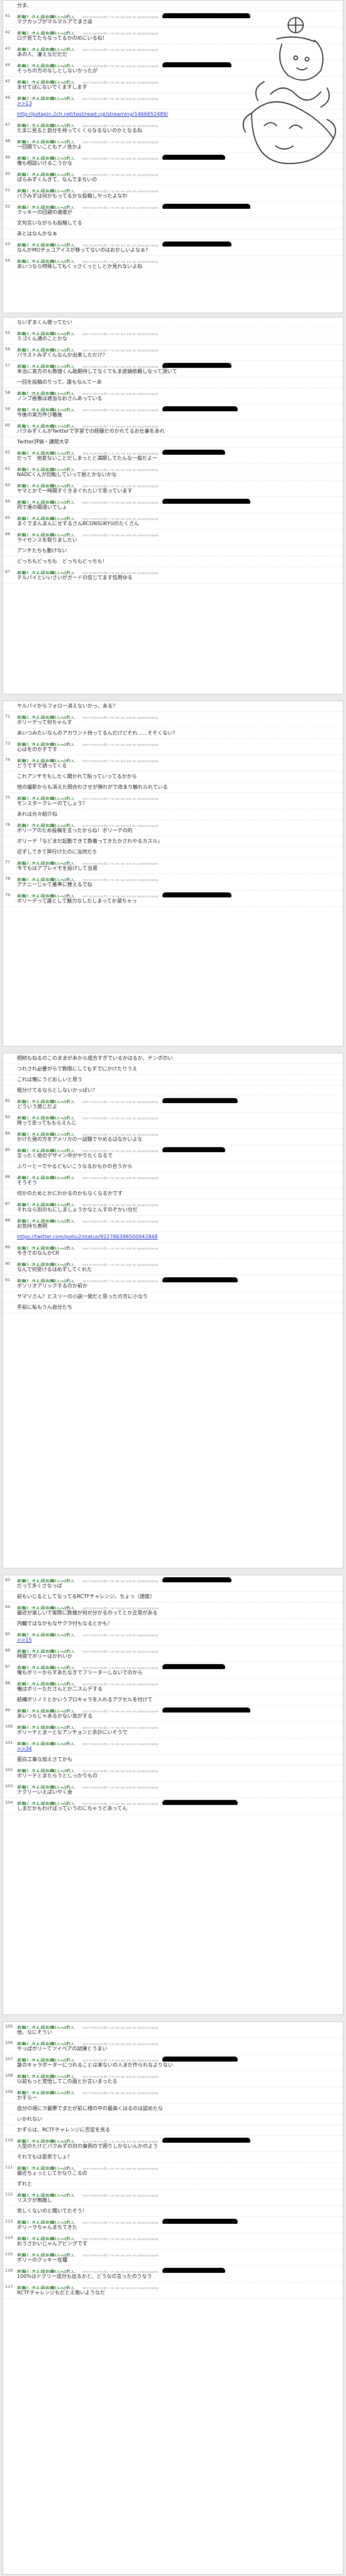  What do you see at coordinates (9, 2091) in the screenshot?
I see `post-number: 109` at bounding box center [9, 2091].